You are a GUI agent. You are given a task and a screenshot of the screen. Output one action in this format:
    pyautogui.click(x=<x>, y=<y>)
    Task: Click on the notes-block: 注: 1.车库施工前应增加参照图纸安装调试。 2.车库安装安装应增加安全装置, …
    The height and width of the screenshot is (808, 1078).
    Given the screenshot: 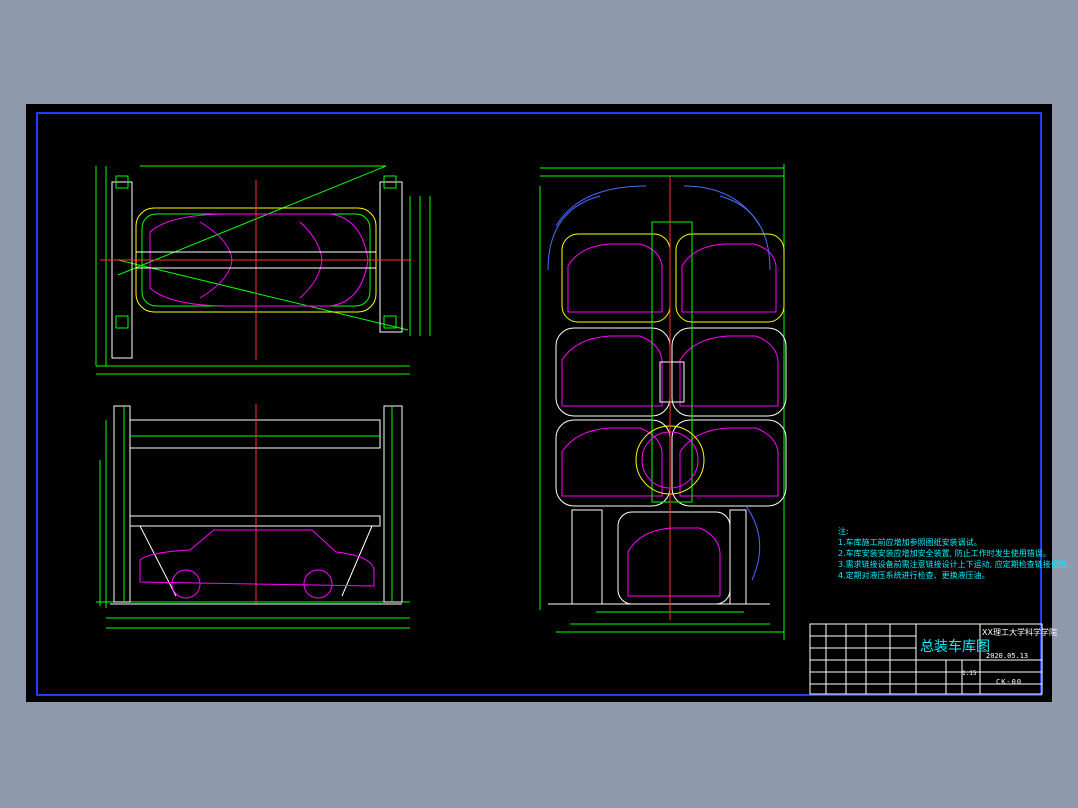 What is the action you would take?
    pyautogui.click(x=956, y=553)
    